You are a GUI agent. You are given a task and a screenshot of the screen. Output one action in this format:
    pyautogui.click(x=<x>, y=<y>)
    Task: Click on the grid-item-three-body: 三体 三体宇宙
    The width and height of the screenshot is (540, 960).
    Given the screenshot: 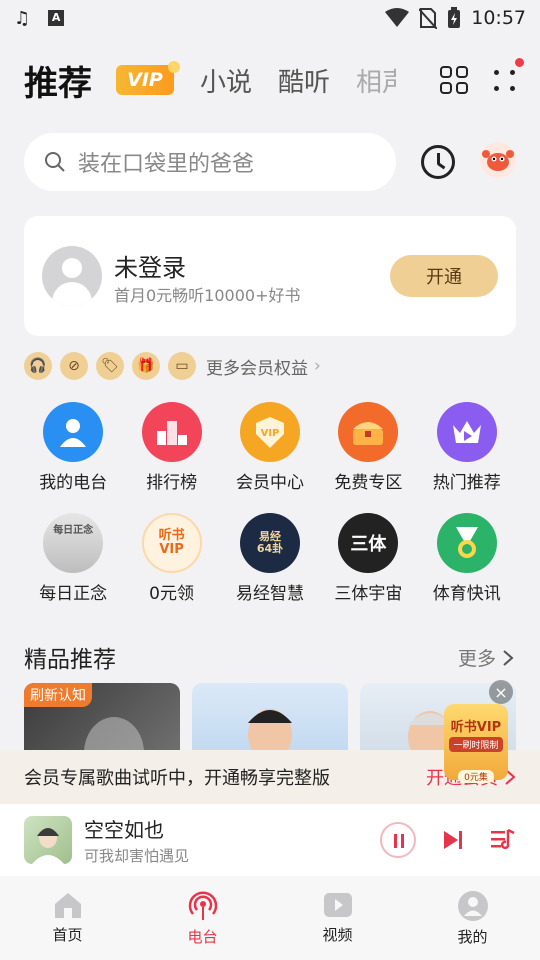 What is the action you would take?
    pyautogui.click(x=368, y=558)
    